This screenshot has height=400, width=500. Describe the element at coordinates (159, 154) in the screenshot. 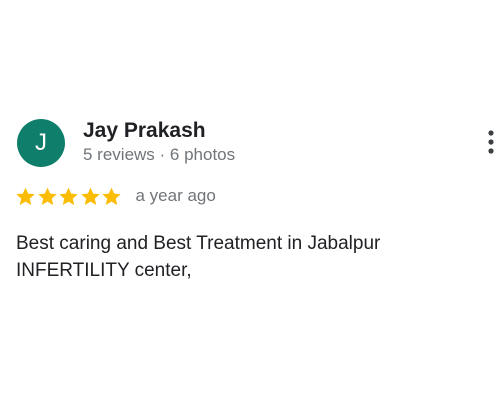

I see `reviewer-stats: 5 reviews · 6 photos` at that location.